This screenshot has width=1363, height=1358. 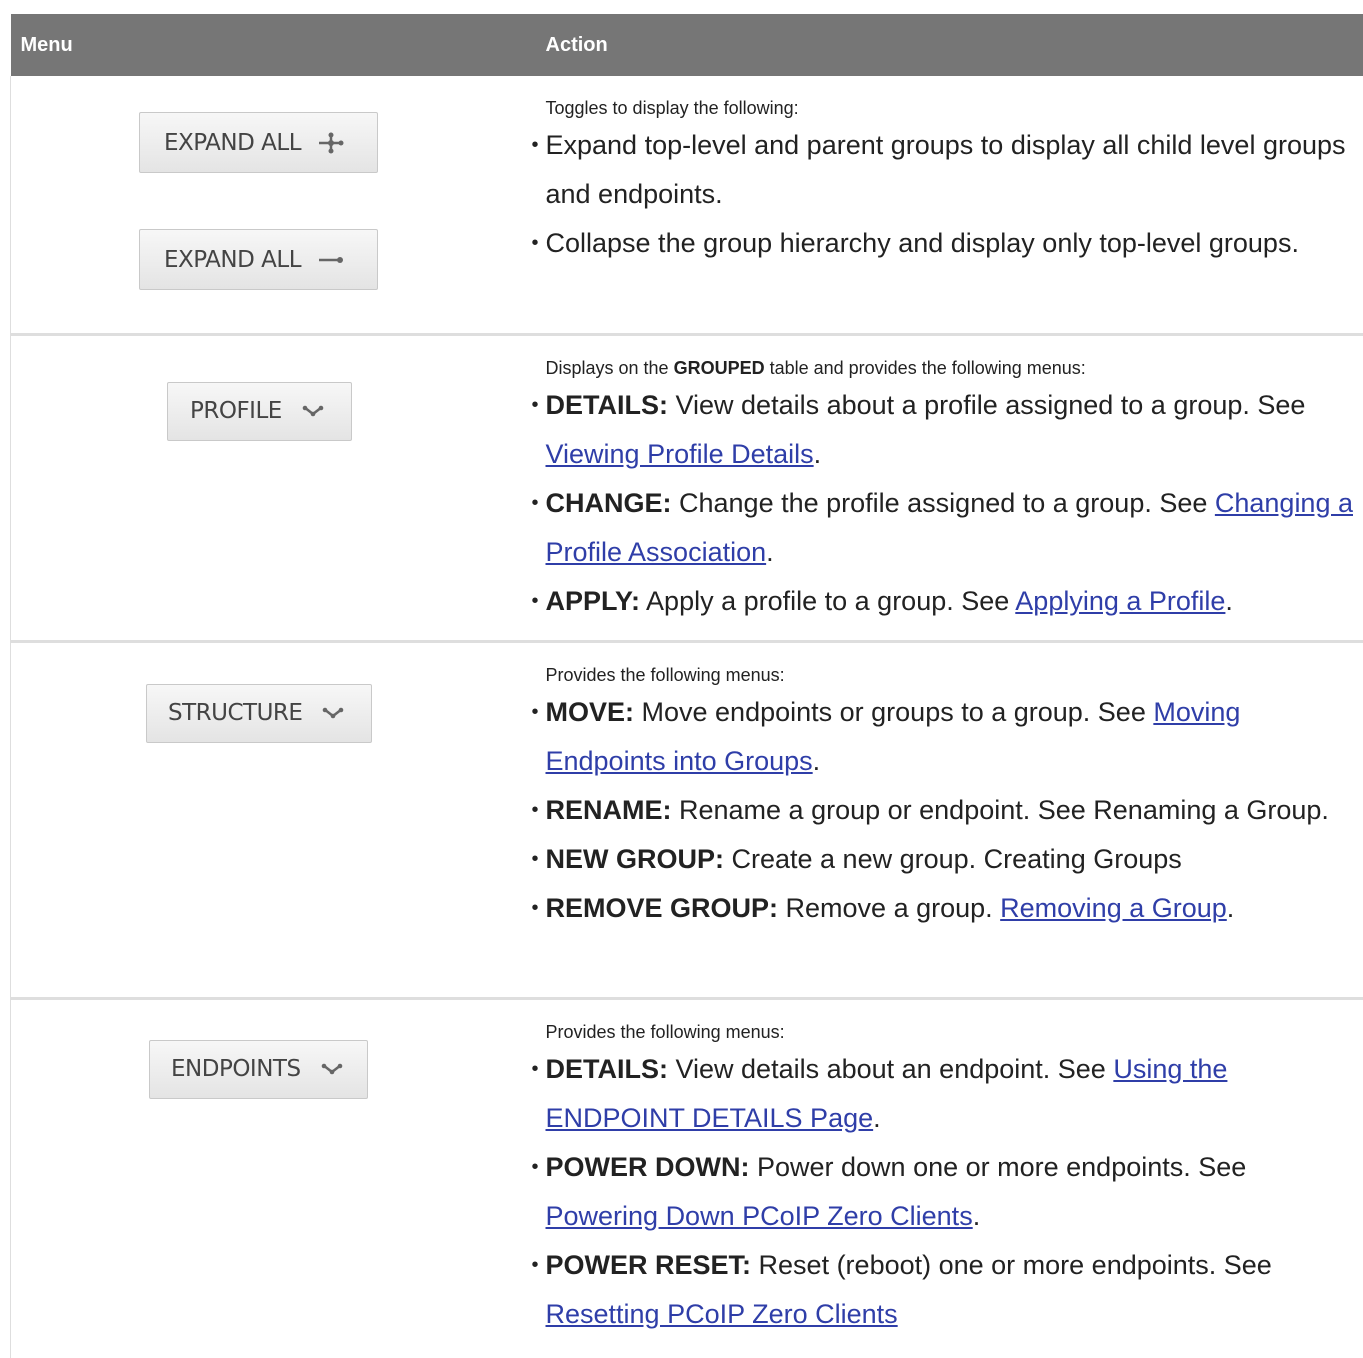 What do you see at coordinates (759, 1216) in the screenshot?
I see `powering-down-link: Powering Down PCoIP Zero Clients` at bounding box center [759, 1216].